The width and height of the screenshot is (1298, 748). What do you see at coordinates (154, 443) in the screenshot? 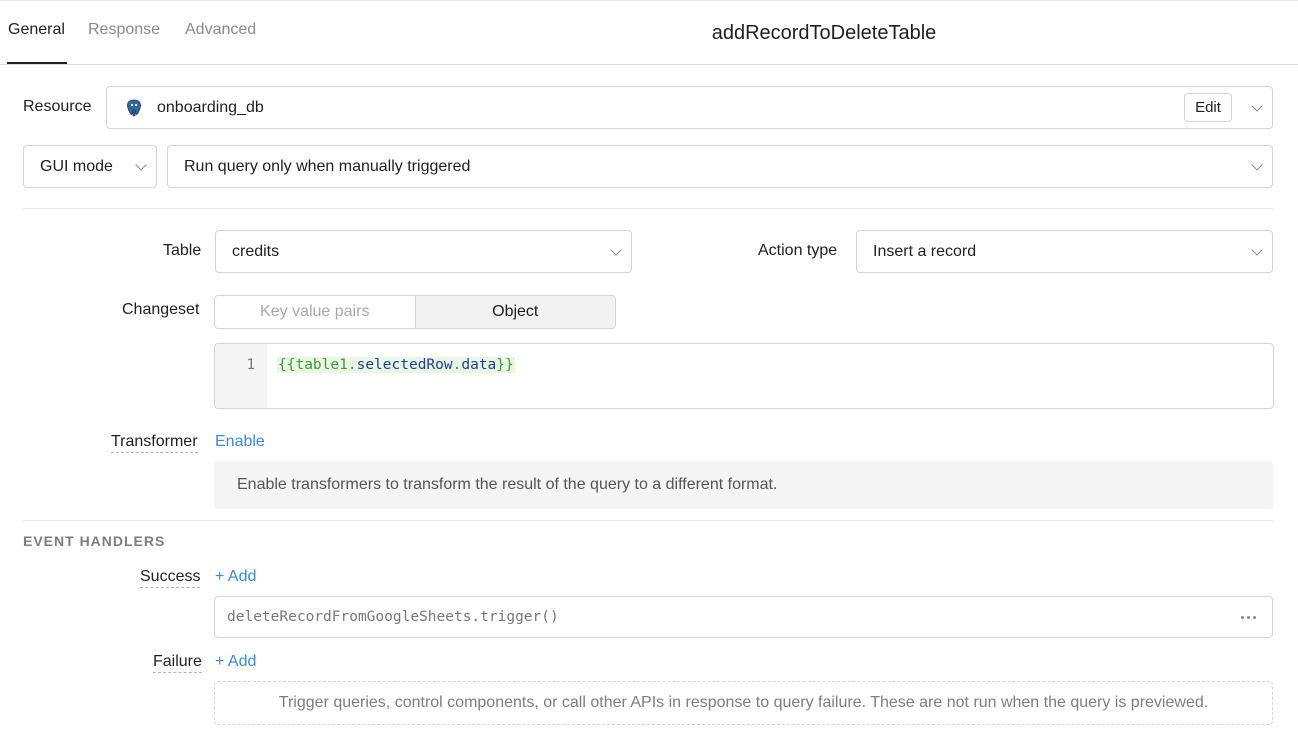
I see `transformer-label: Transformer` at bounding box center [154, 443].